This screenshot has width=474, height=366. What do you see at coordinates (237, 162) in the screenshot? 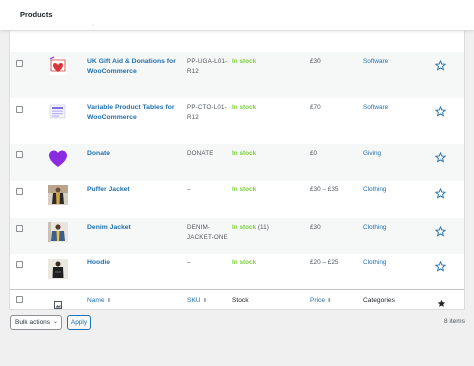
I see `table-row: Donate DONATE In stock £0 Giving` at bounding box center [237, 162].